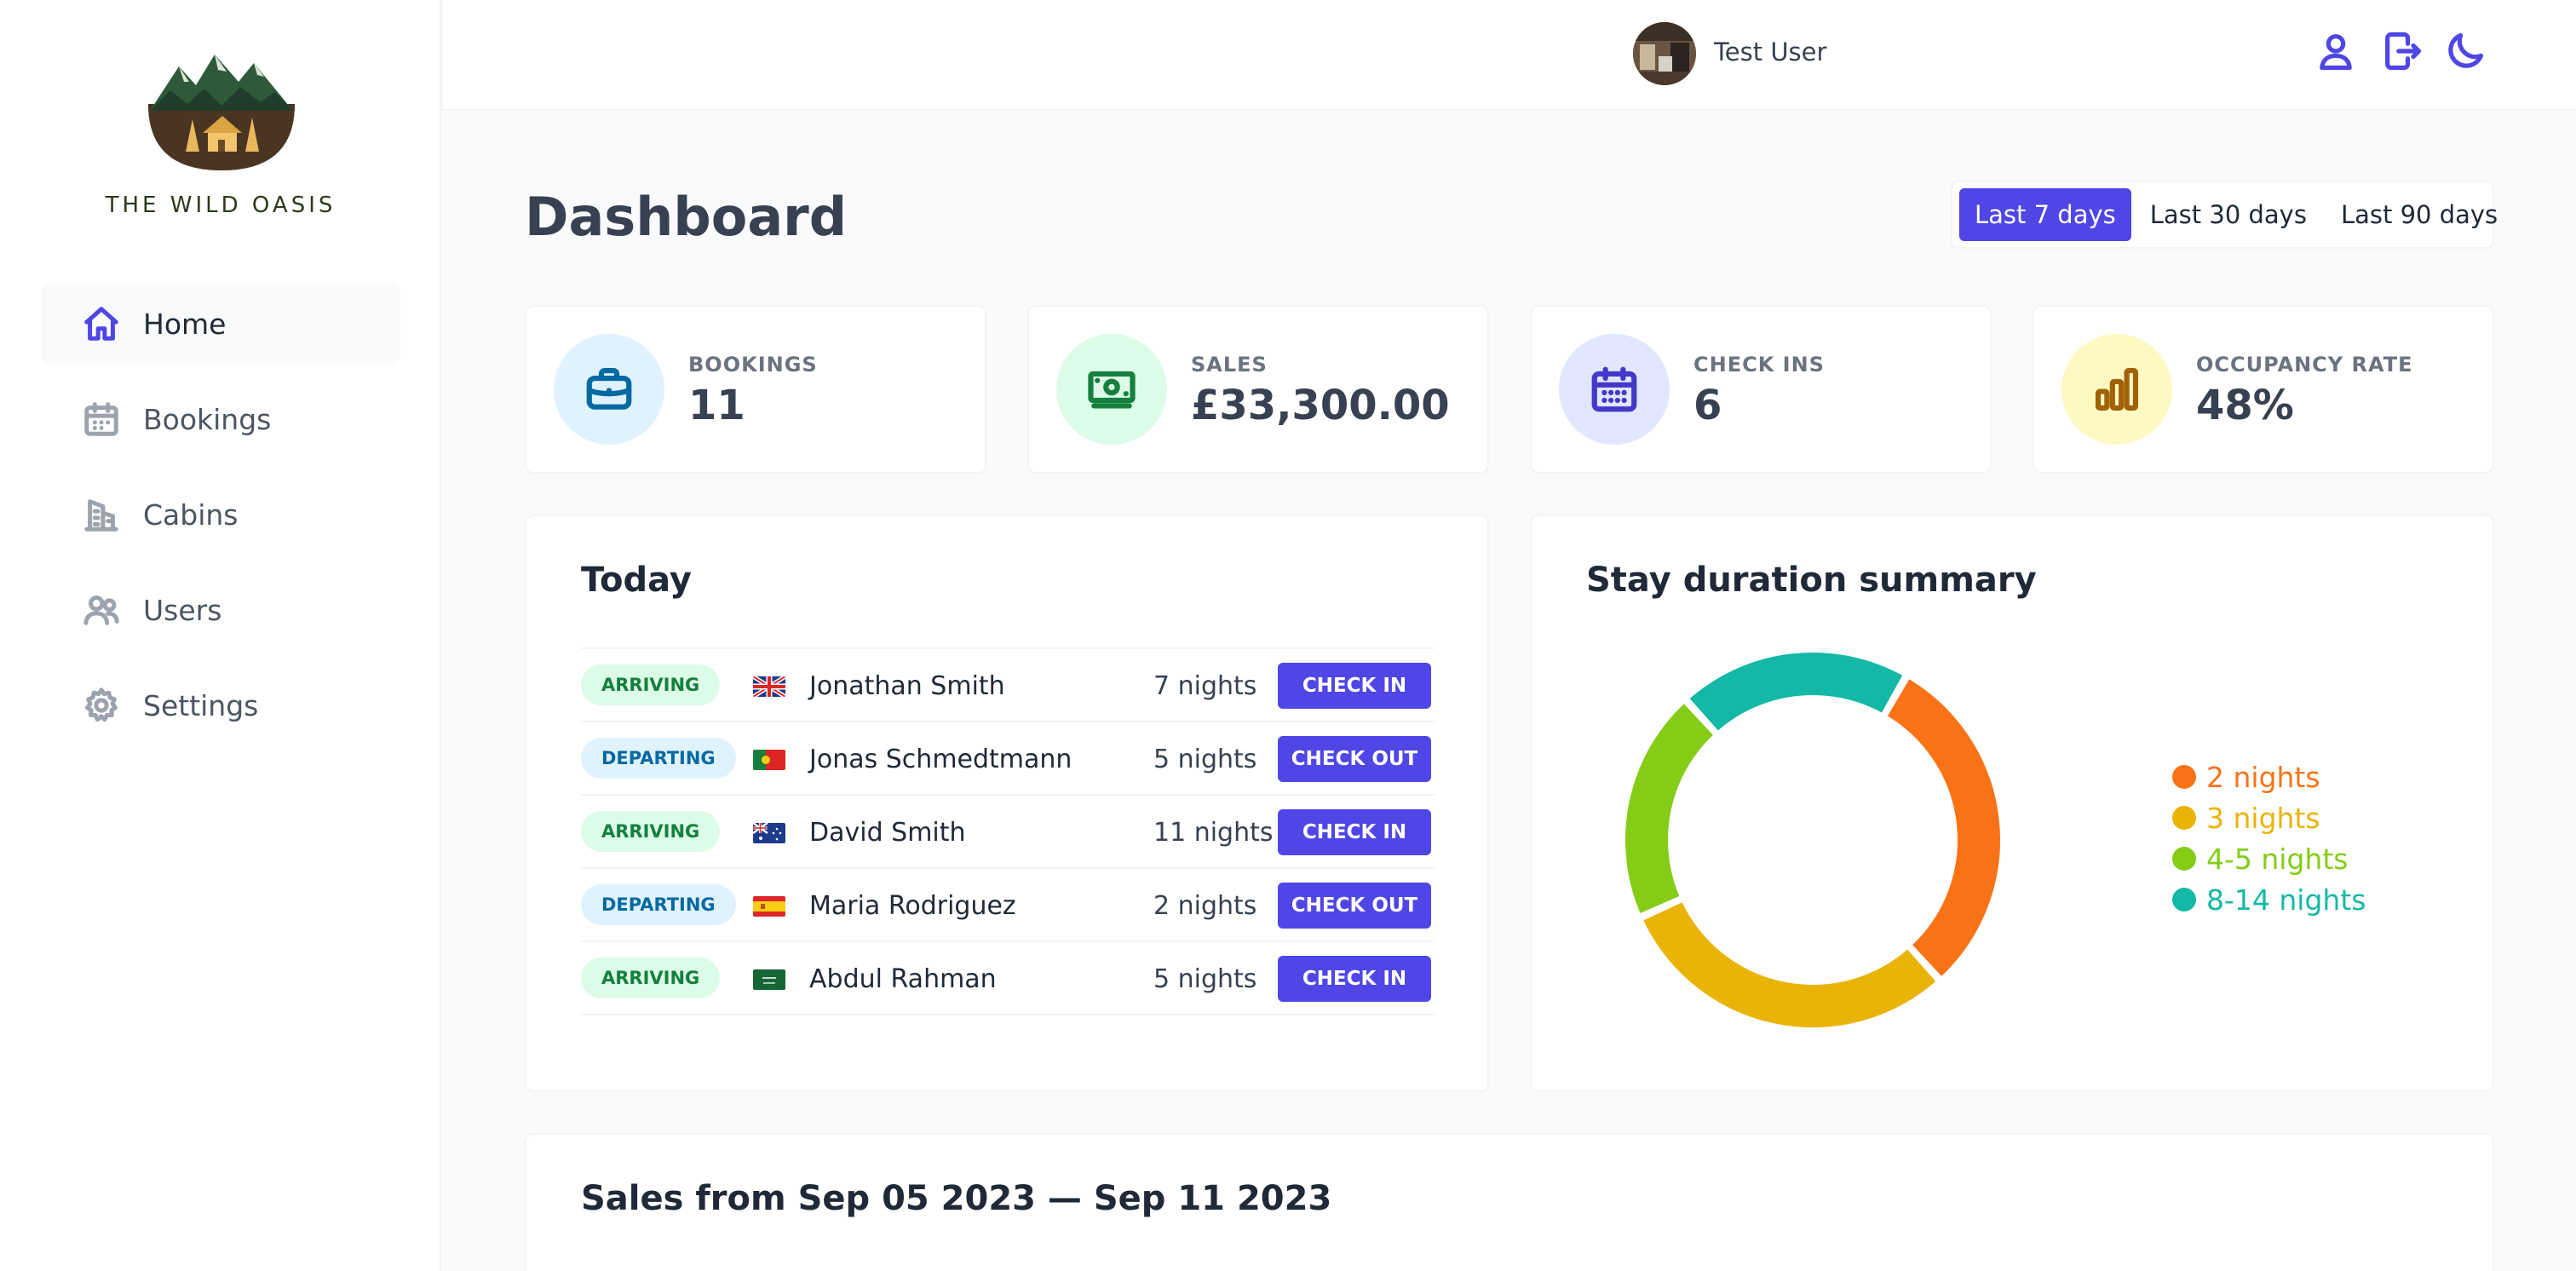 Image resolution: width=2576 pixels, height=1271 pixels. I want to click on stat-value: 48%, so click(2245, 405).